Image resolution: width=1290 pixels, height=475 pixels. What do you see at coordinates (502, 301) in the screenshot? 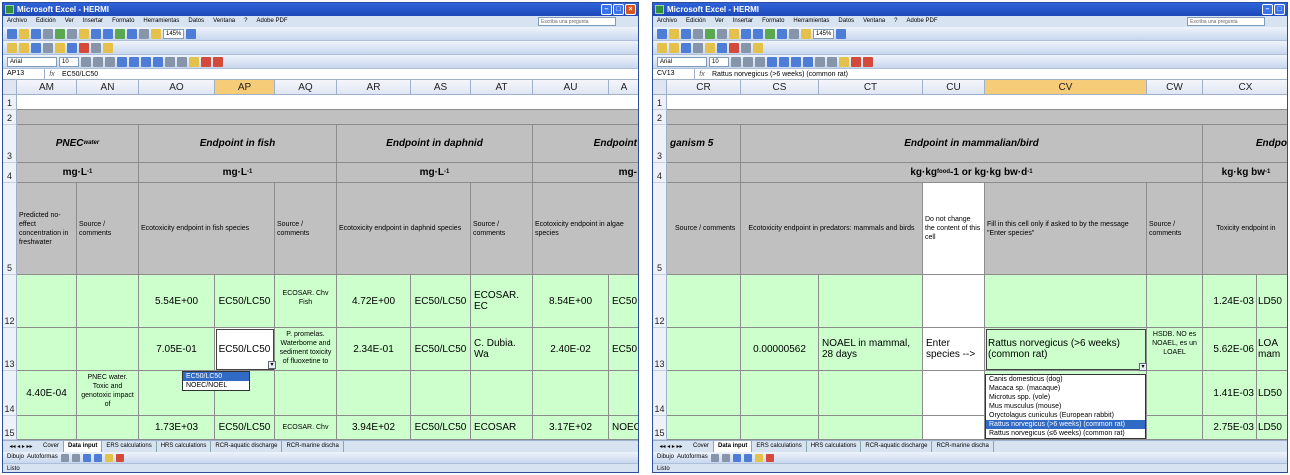
I see `cell: ECOSAR. EC` at bounding box center [502, 301].